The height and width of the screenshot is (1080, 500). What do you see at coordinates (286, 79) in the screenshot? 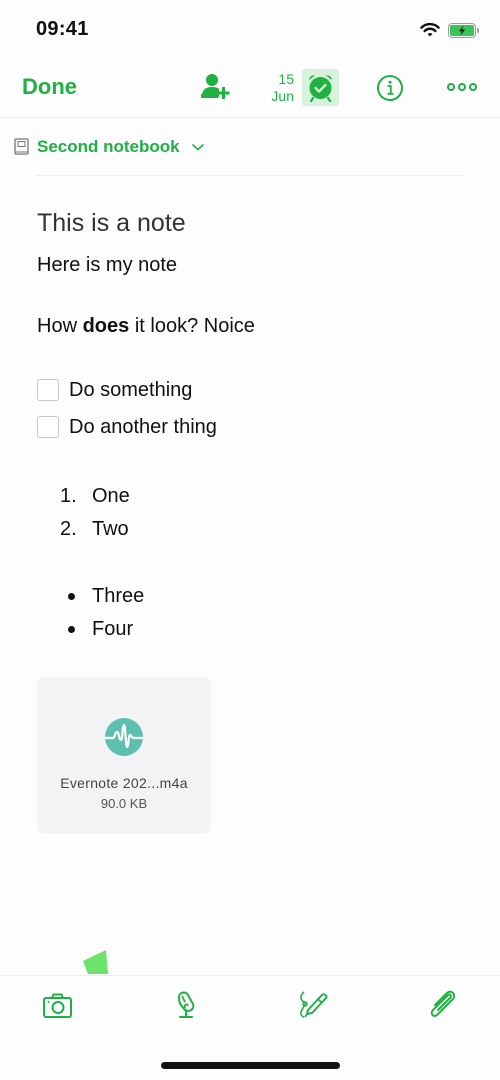
I see `reminder-day: 15` at bounding box center [286, 79].